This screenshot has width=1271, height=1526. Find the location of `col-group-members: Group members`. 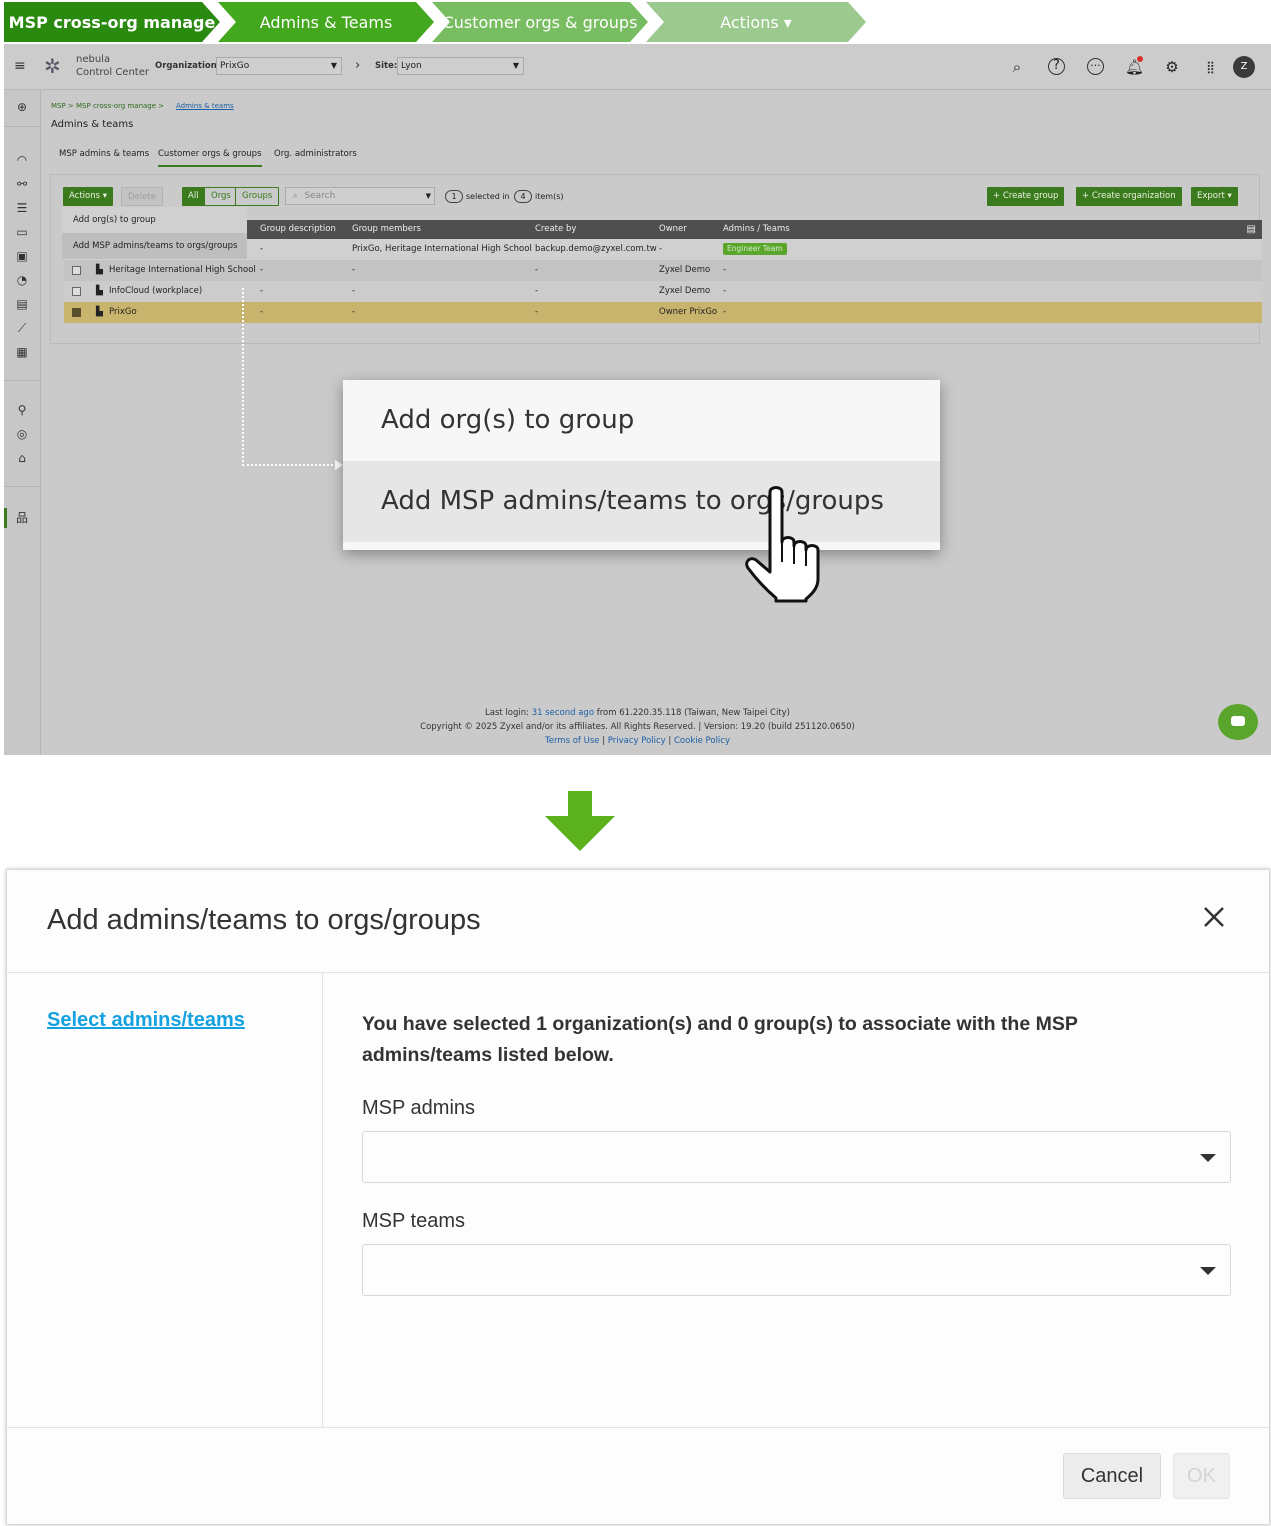

col-group-members: Group members is located at coordinates (386, 229).